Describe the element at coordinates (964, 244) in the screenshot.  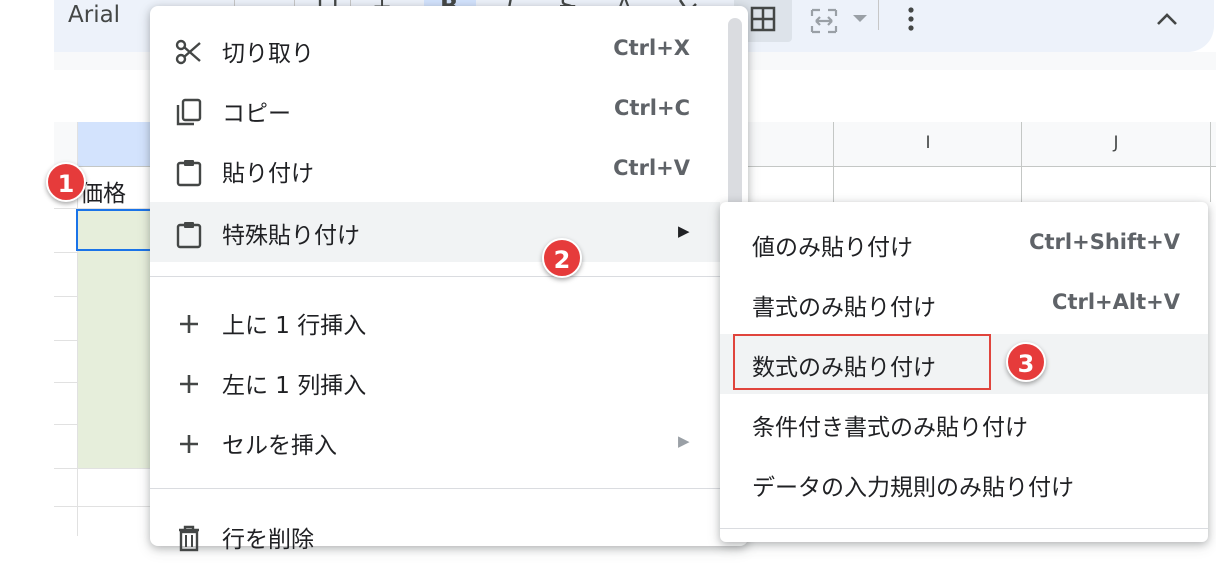
I see `submenu-item-paste-values-only: 値のみ貼り付け Ctrl+Shift+V` at that location.